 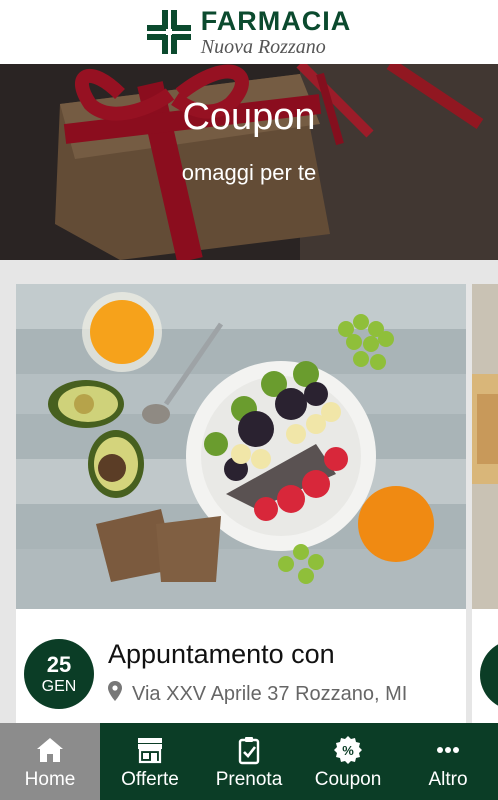 What do you see at coordinates (348, 779) in the screenshot?
I see `nav-coupon-label: Coupon` at bounding box center [348, 779].